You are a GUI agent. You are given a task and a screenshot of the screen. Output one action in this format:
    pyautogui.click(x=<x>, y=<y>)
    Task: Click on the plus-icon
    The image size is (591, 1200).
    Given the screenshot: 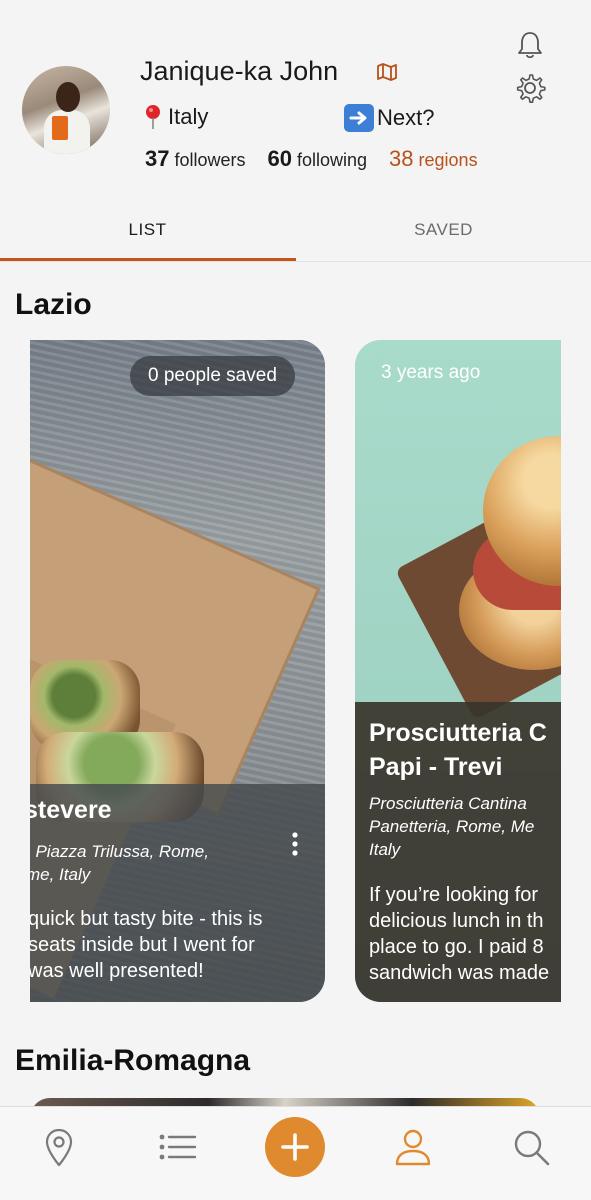 What is the action you would take?
    pyautogui.click(x=295, y=1147)
    